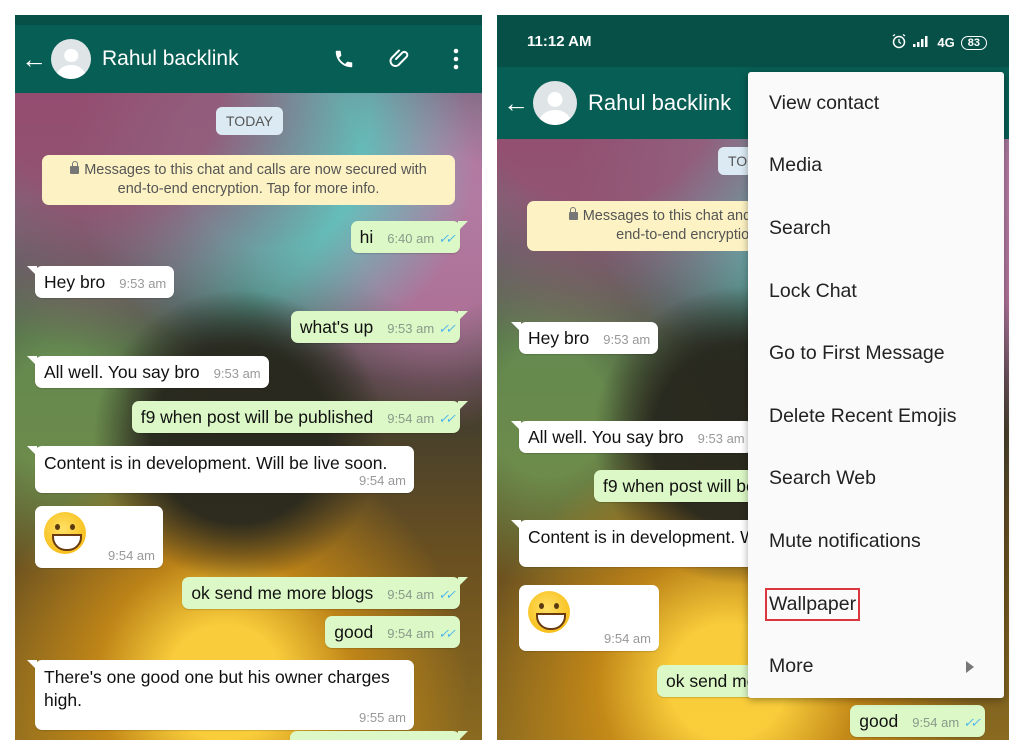  What do you see at coordinates (813, 604) in the screenshot?
I see `highlight-box: Wallpaper` at bounding box center [813, 604].